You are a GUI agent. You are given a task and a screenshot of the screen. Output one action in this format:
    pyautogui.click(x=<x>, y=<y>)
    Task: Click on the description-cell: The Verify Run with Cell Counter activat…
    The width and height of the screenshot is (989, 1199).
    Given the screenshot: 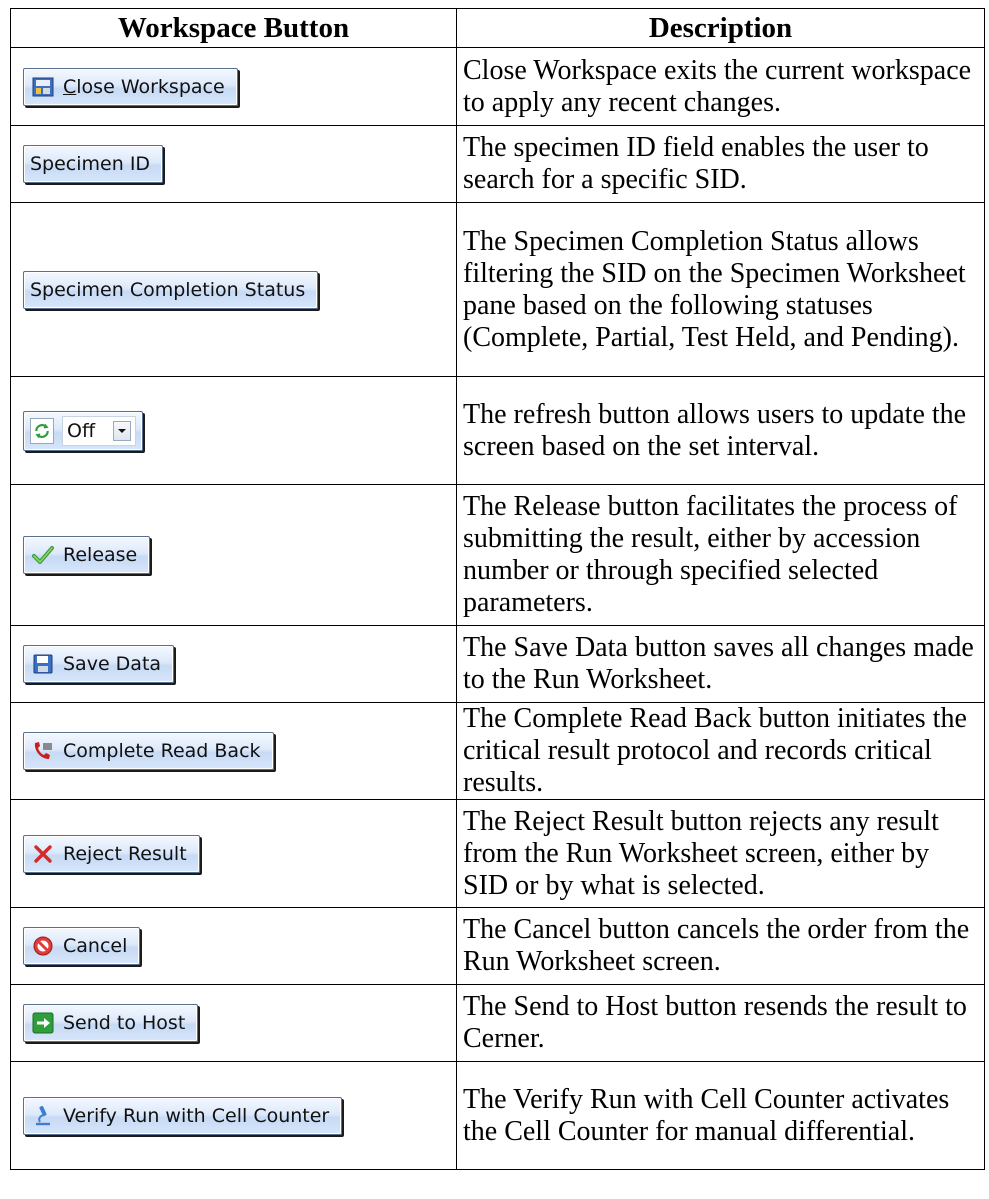 What is the action you would take?
    pyautogui.click(x=720, y=1115)
    